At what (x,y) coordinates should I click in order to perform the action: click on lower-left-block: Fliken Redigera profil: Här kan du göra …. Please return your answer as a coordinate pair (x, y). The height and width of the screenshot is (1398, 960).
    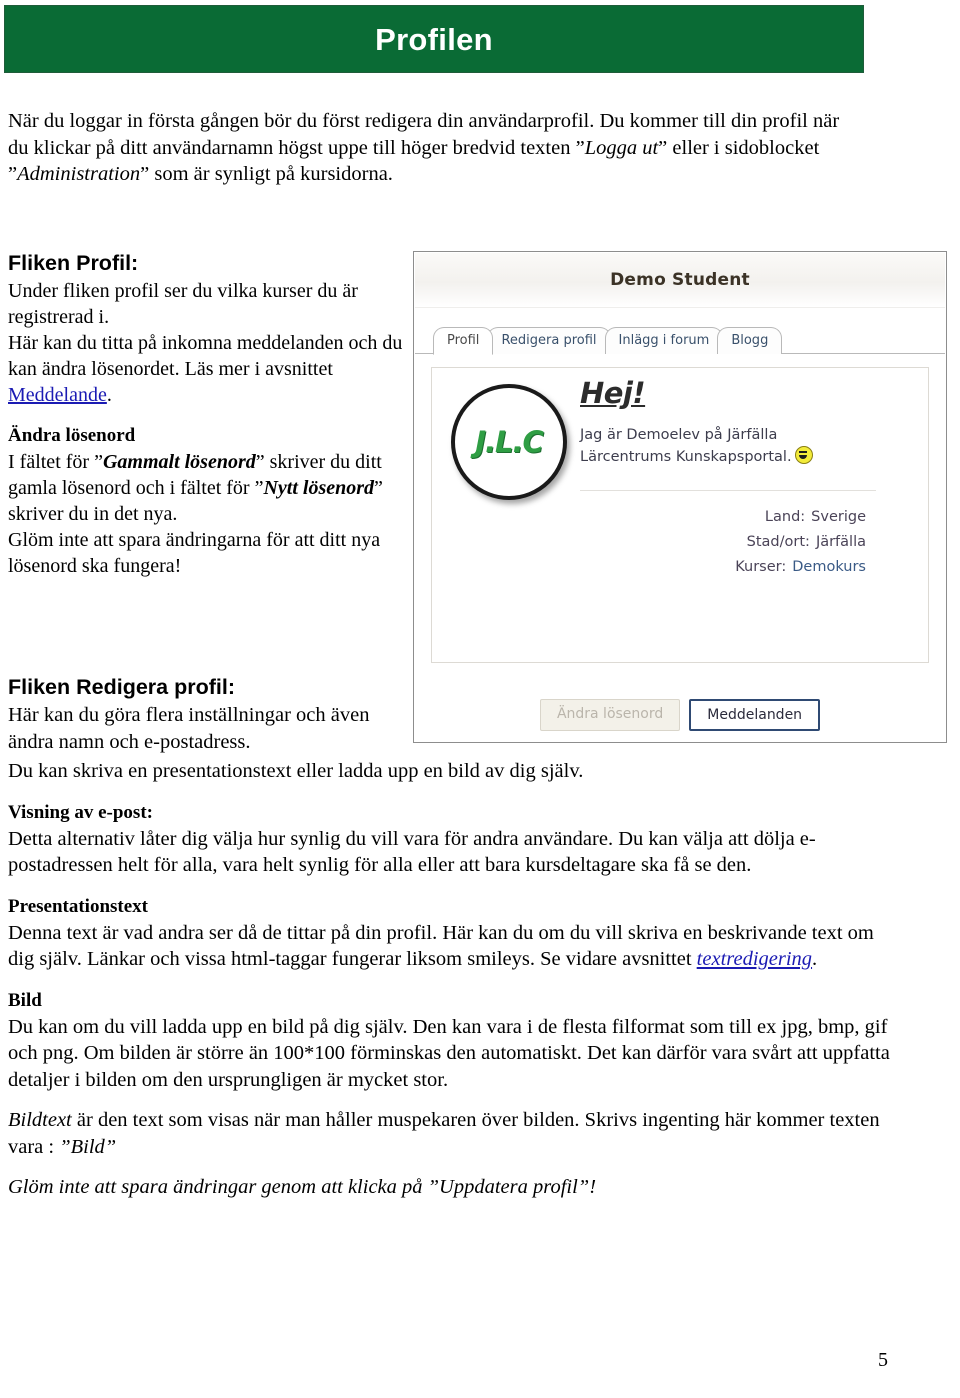
    Looking at the image, I should click on (207, 713).